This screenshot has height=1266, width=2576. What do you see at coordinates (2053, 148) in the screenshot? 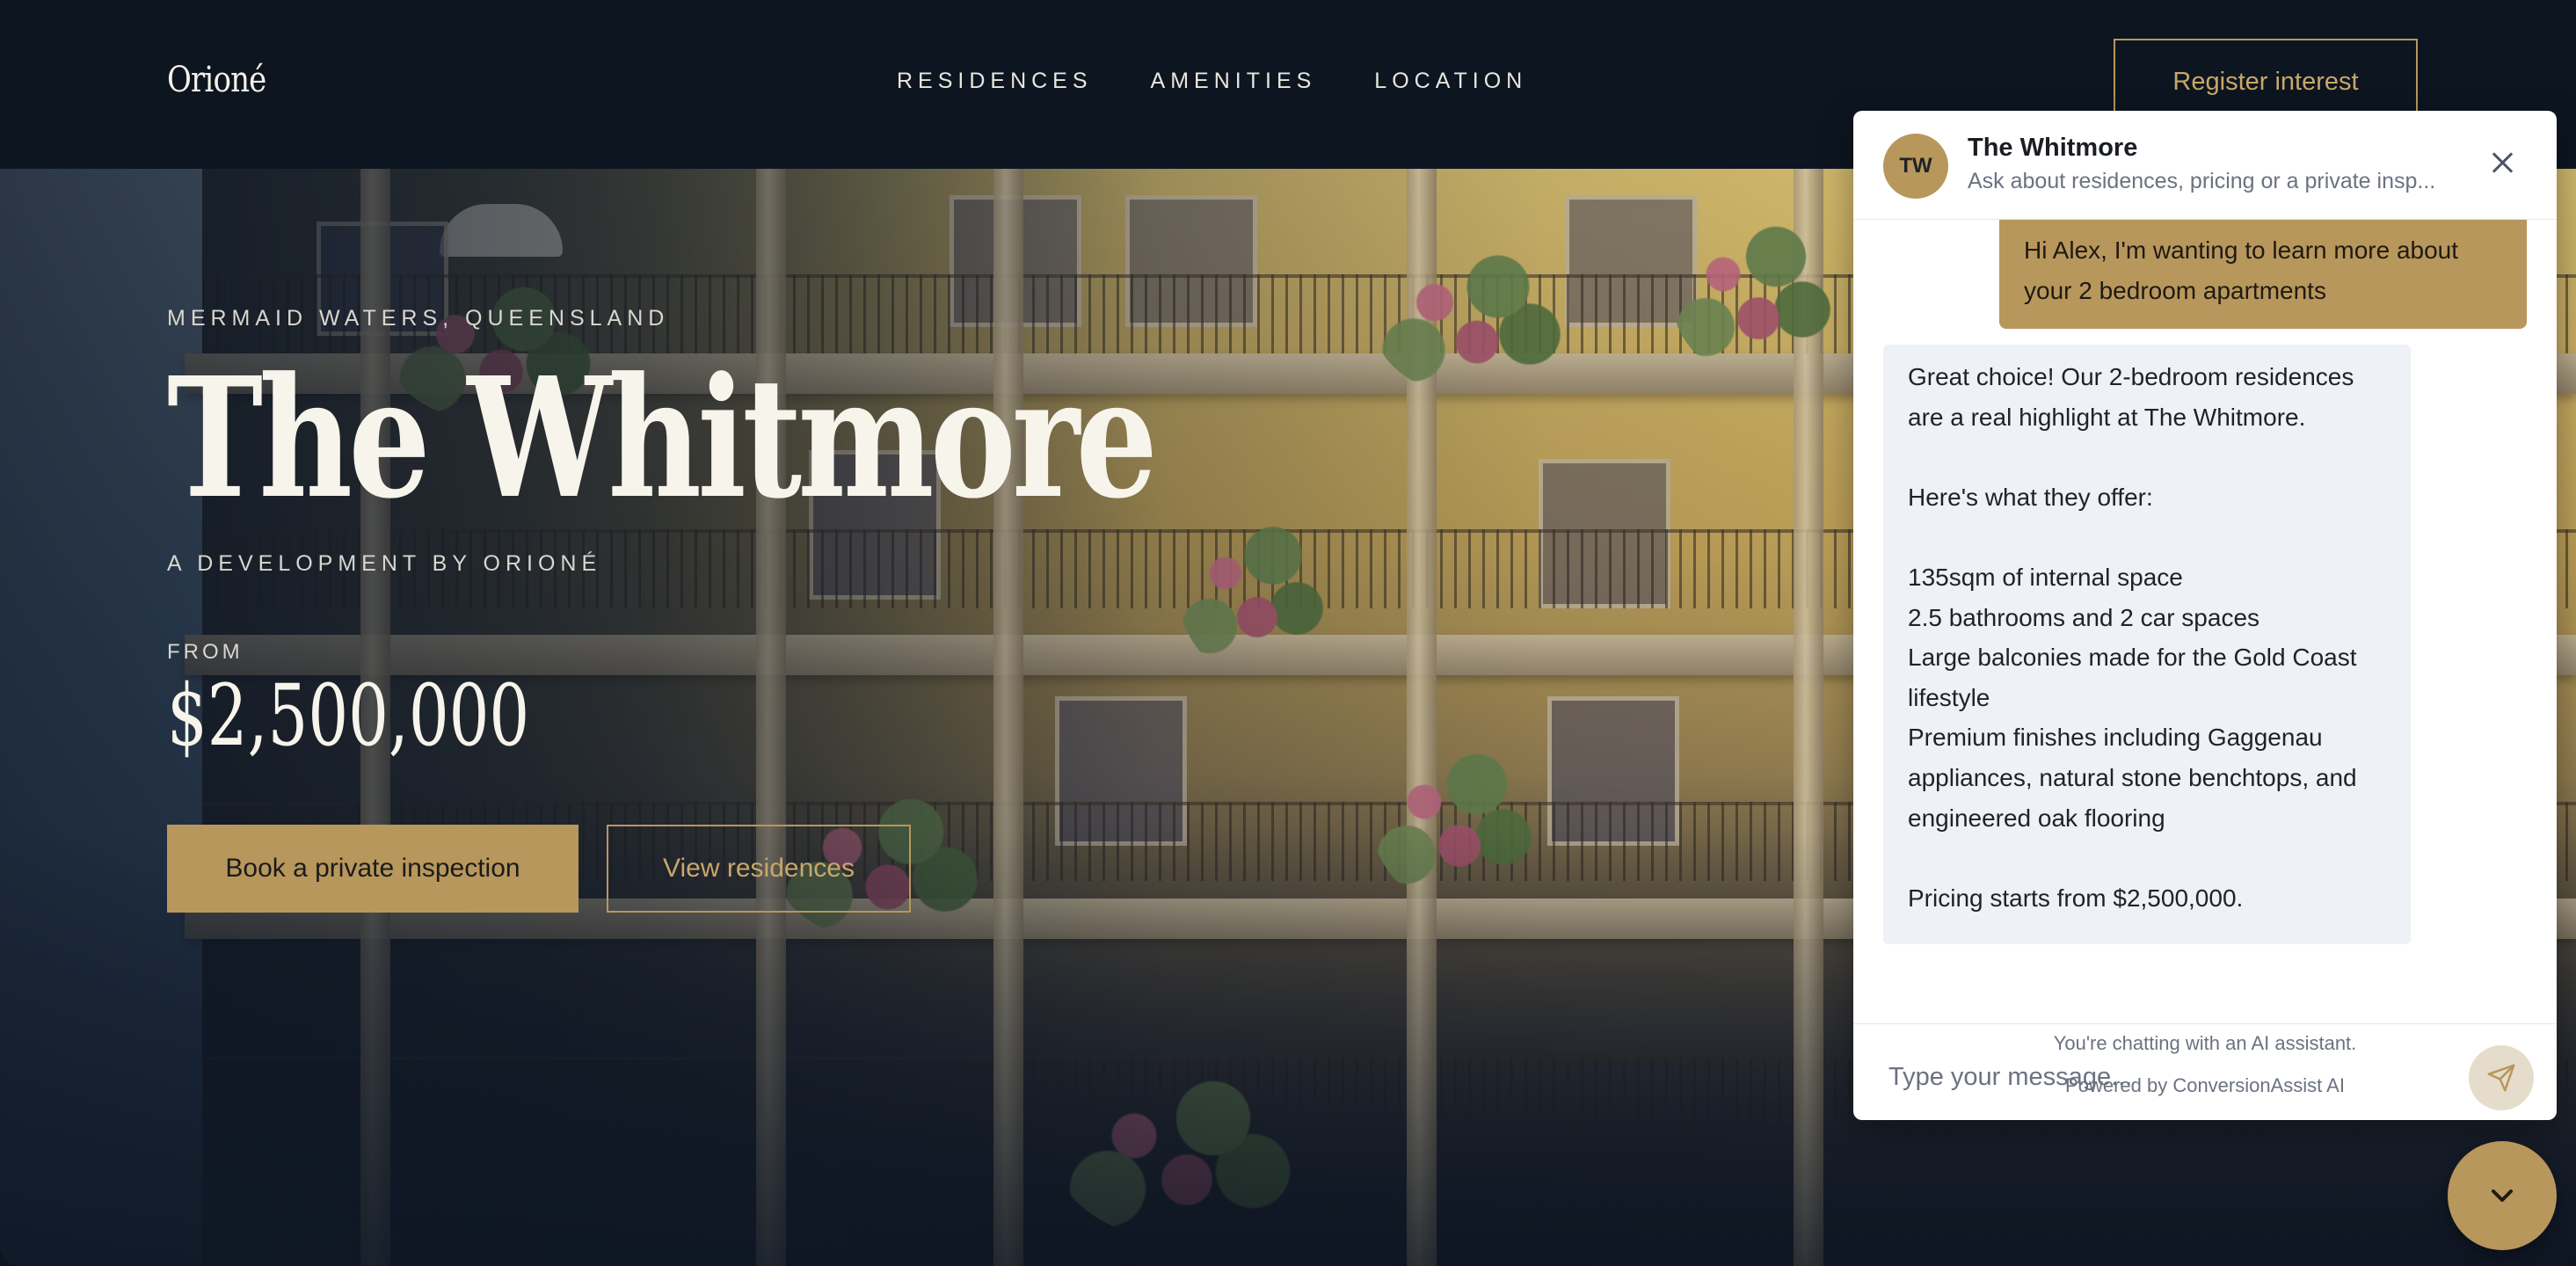
I see `chat-title: The Whitmore` at bounding box center [2053, 148].